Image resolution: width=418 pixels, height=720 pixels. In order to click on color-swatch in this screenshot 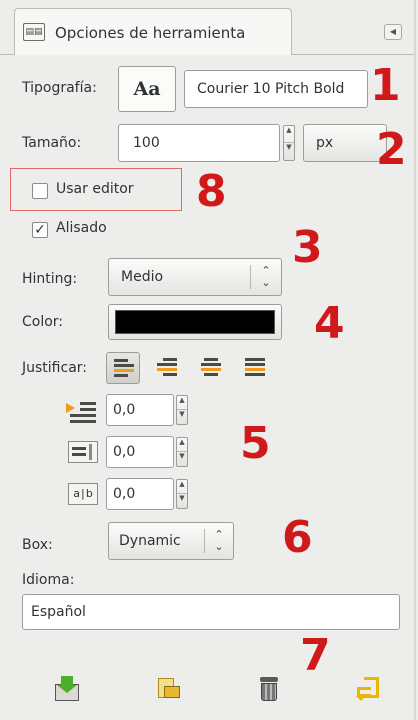, I will do `click(195, 322)`.